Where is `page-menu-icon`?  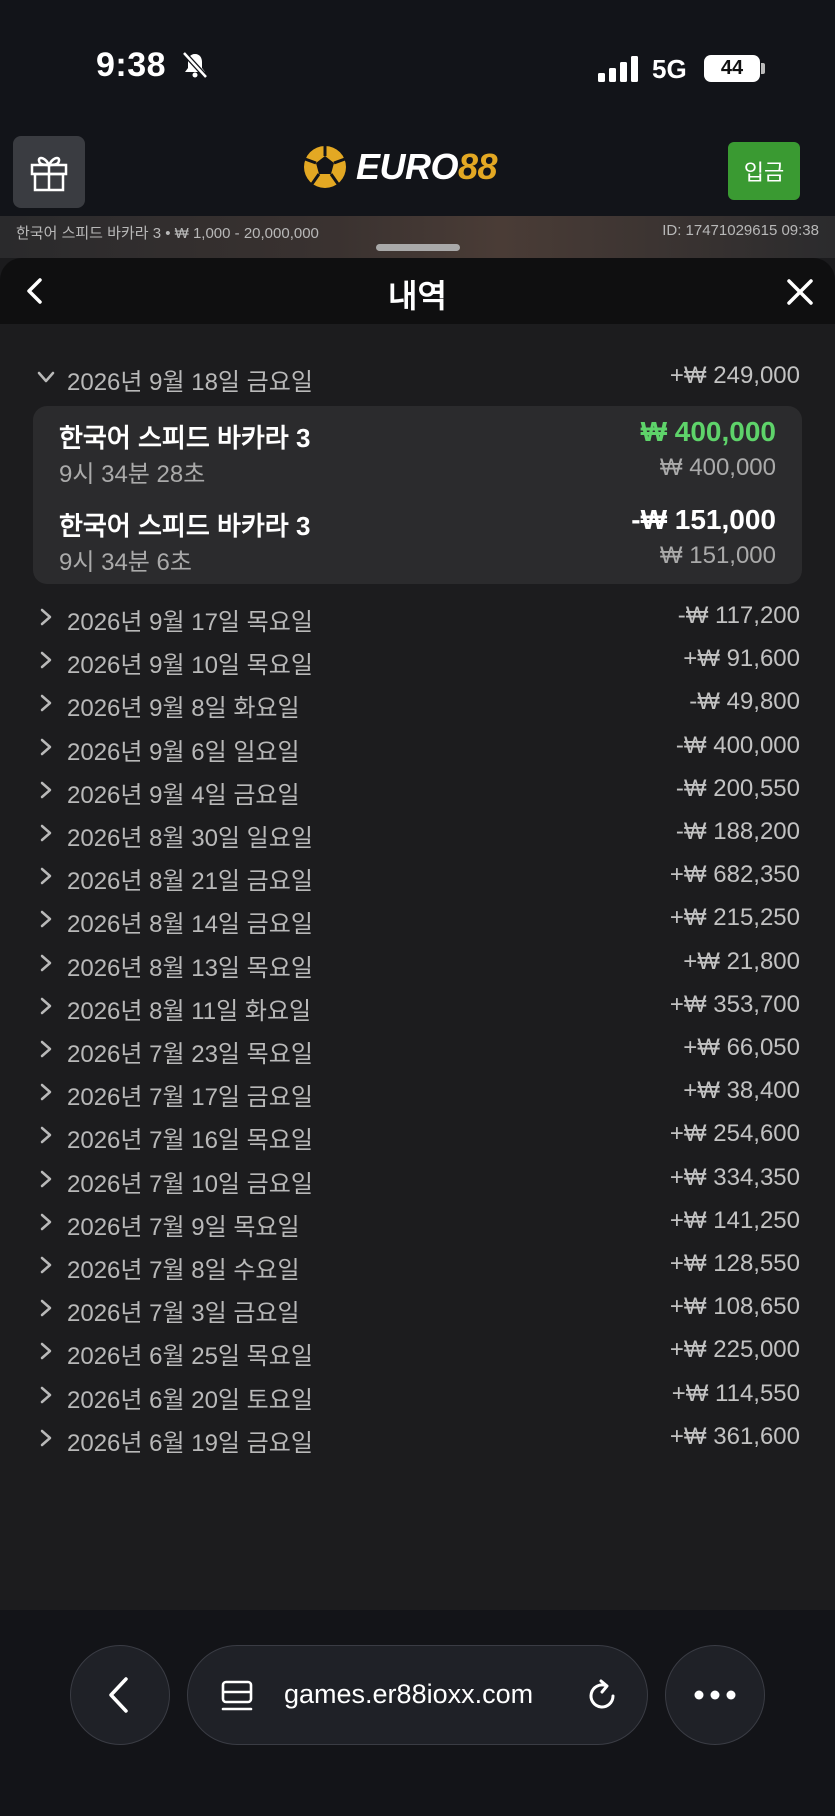
page-menu-icon is located at coordinates (237, 1696).